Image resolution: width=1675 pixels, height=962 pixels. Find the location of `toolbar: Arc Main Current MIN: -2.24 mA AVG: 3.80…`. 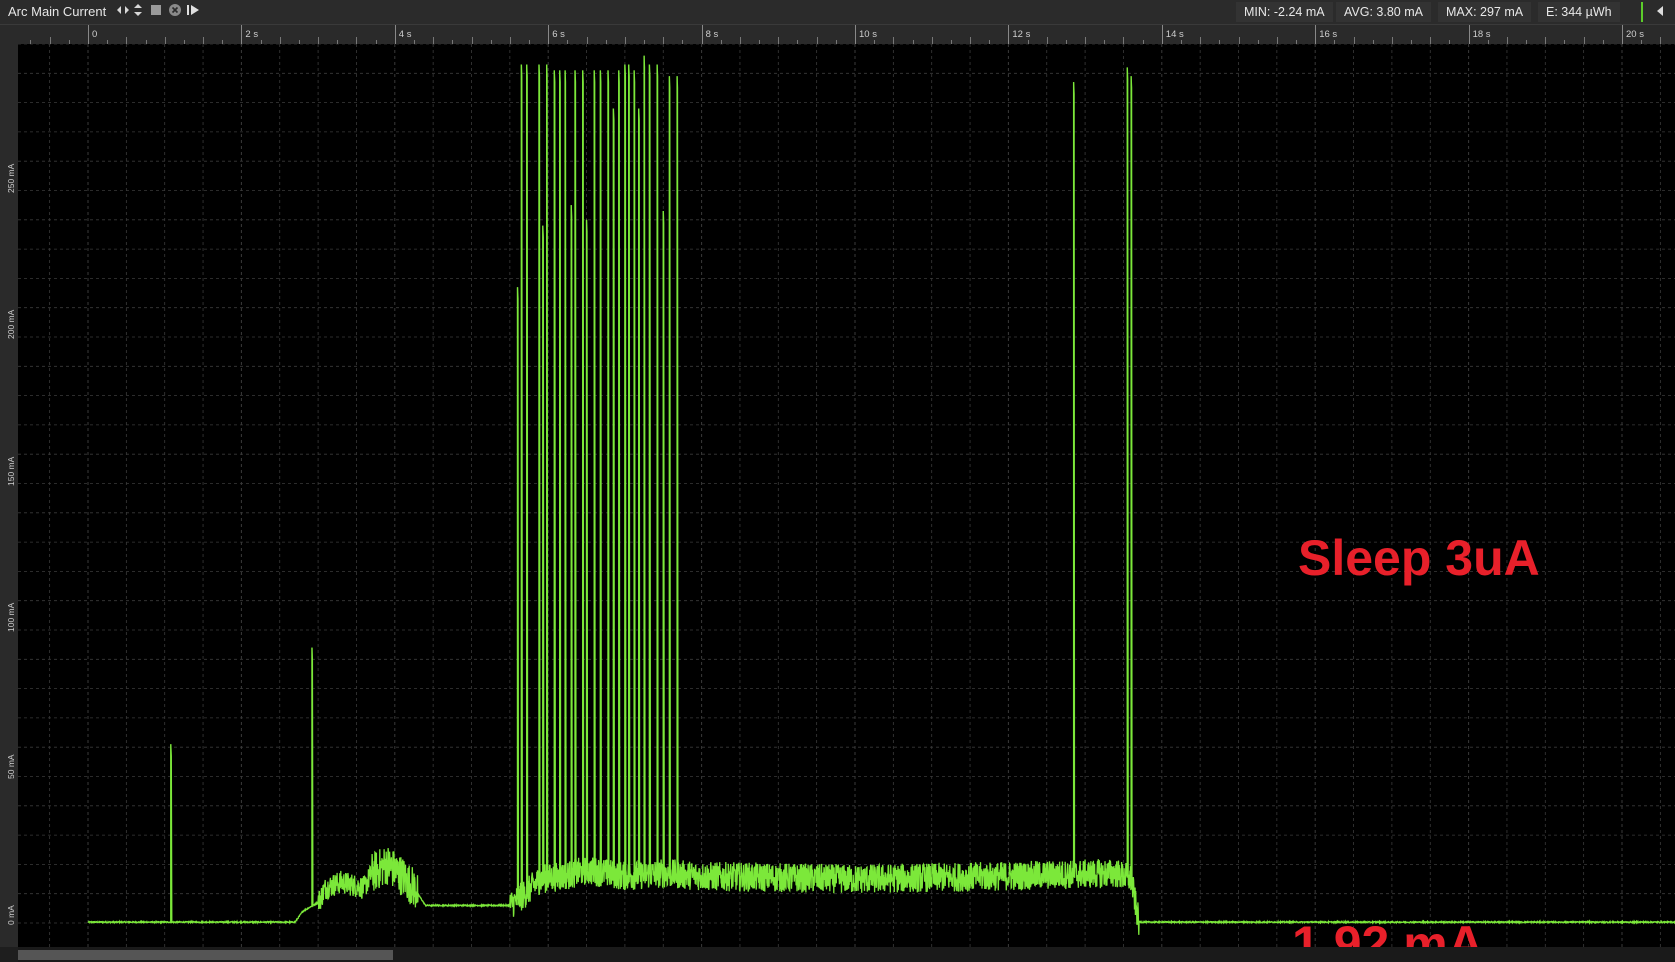

toolbar: Arc Main Current MIN: -2.24 mA AVG: 3.80… is located at coordinates (837, 12).